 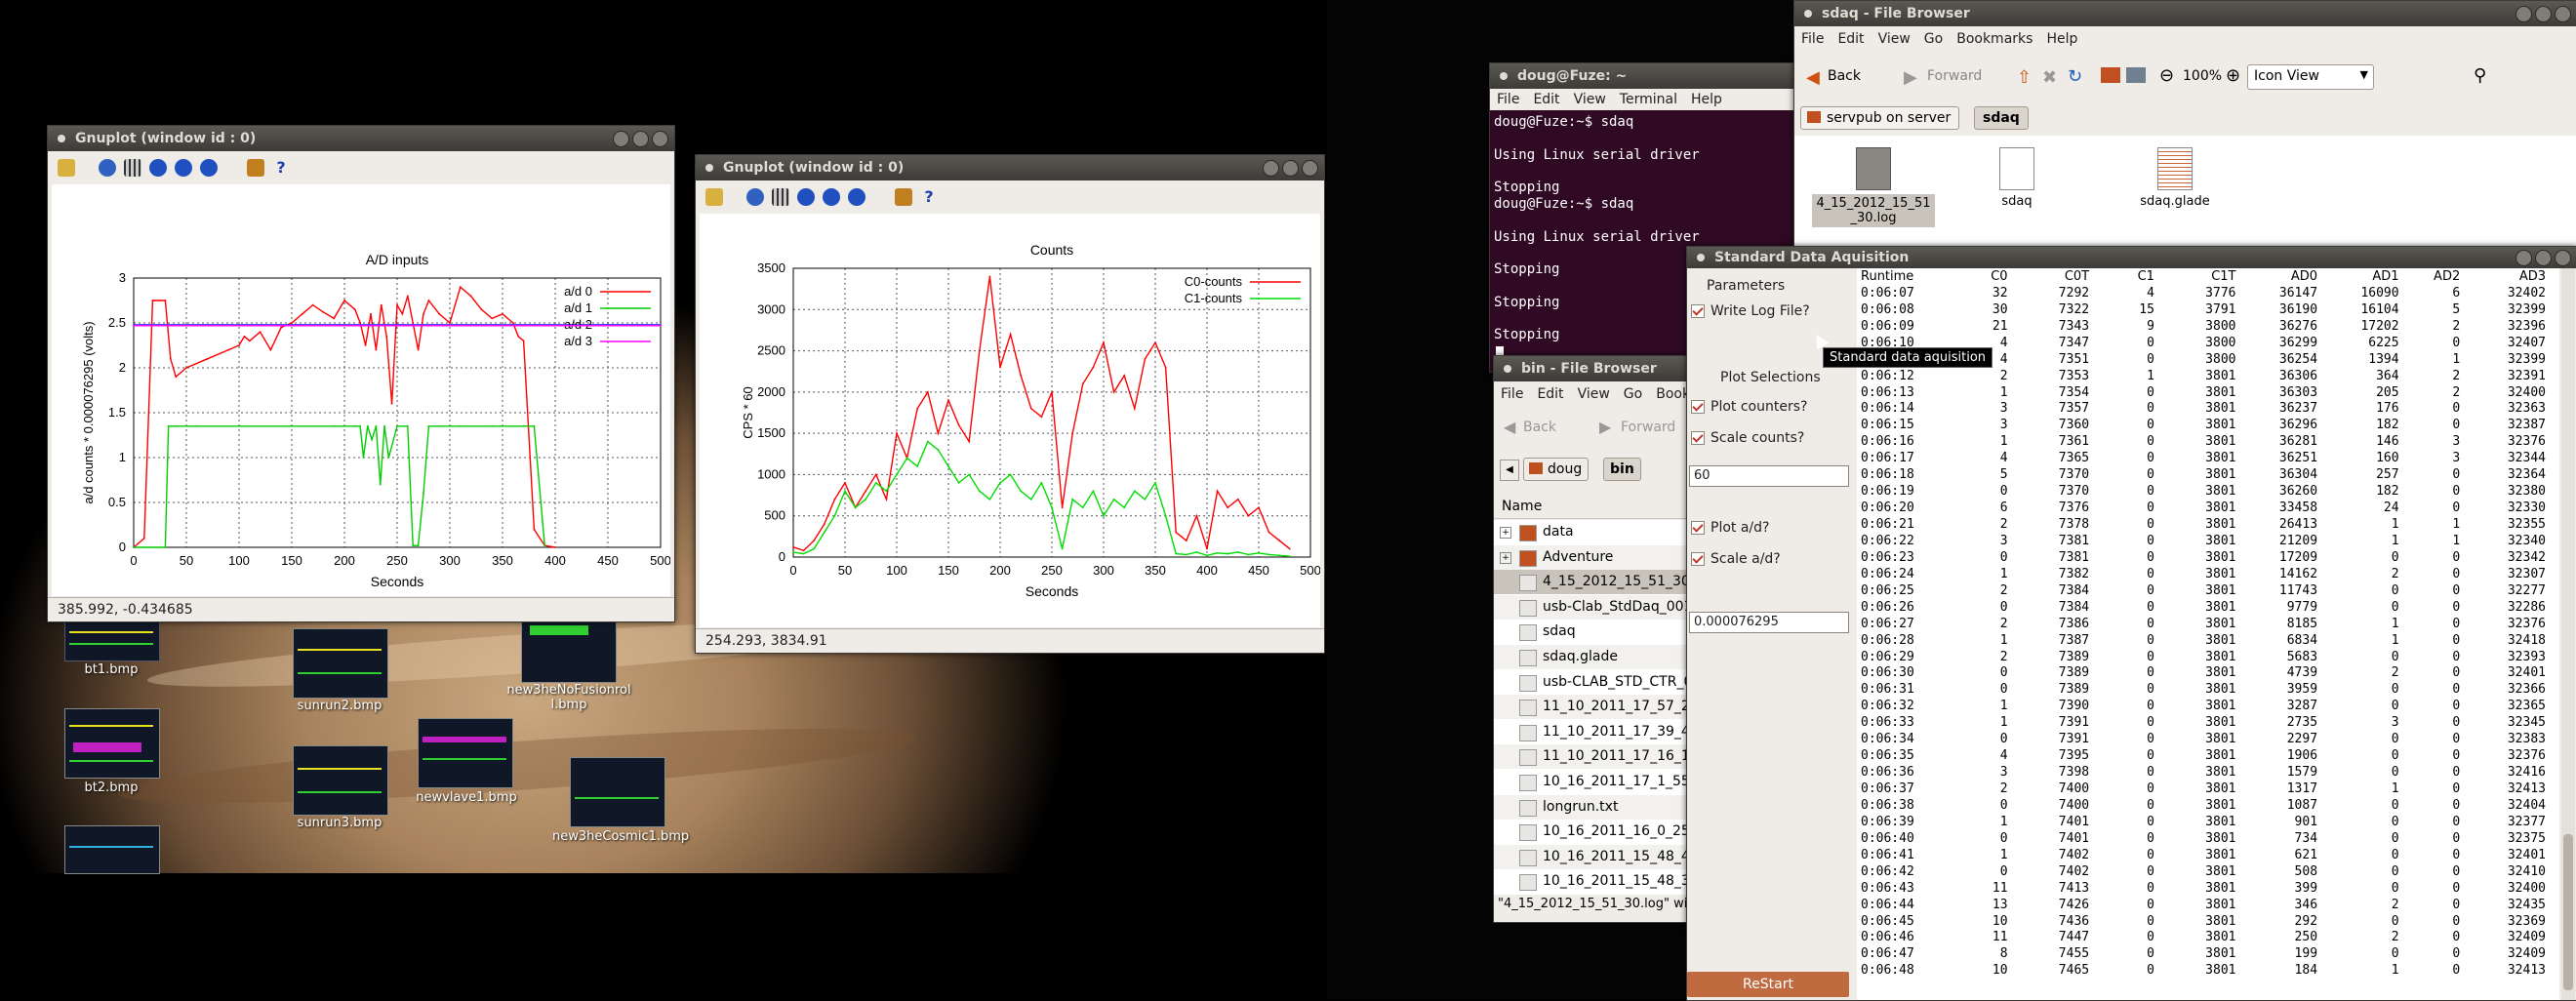 What do you see at coordinates (1648, 99) in the screenshot?
I see `menu-terminal: Terminal` at bounding box center [1648, 99].